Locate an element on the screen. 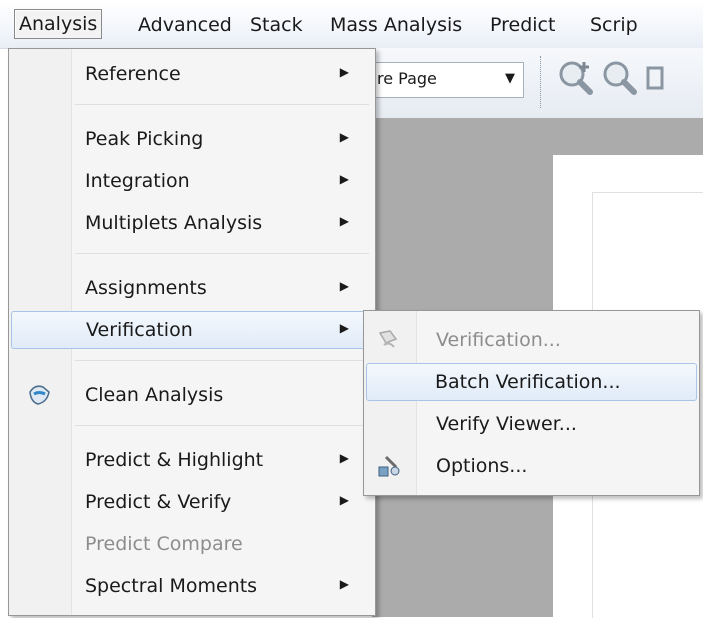 This screenshot has height=618, width=703. menu-analysis: Analysis is located at coordinates (58, 24).